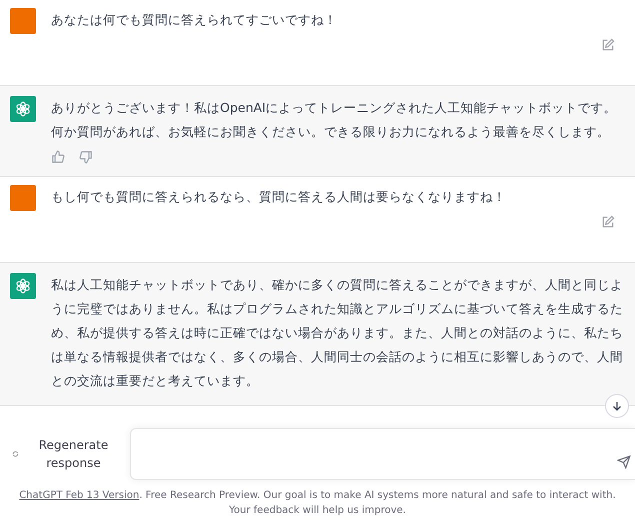 The width and height of the screenshot is (635, 529). Describe the element at coordinates (15, 454) in the screenshot. I see `refresh-icon` at that location.